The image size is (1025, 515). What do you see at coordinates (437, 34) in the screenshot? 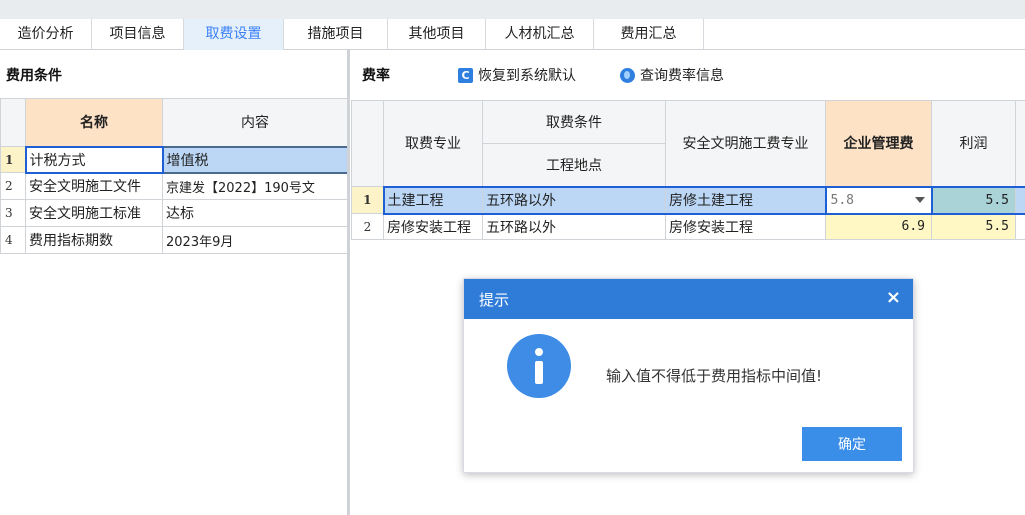
I see `tab-other-items: 其他项目` at bounding box center [437, 34].